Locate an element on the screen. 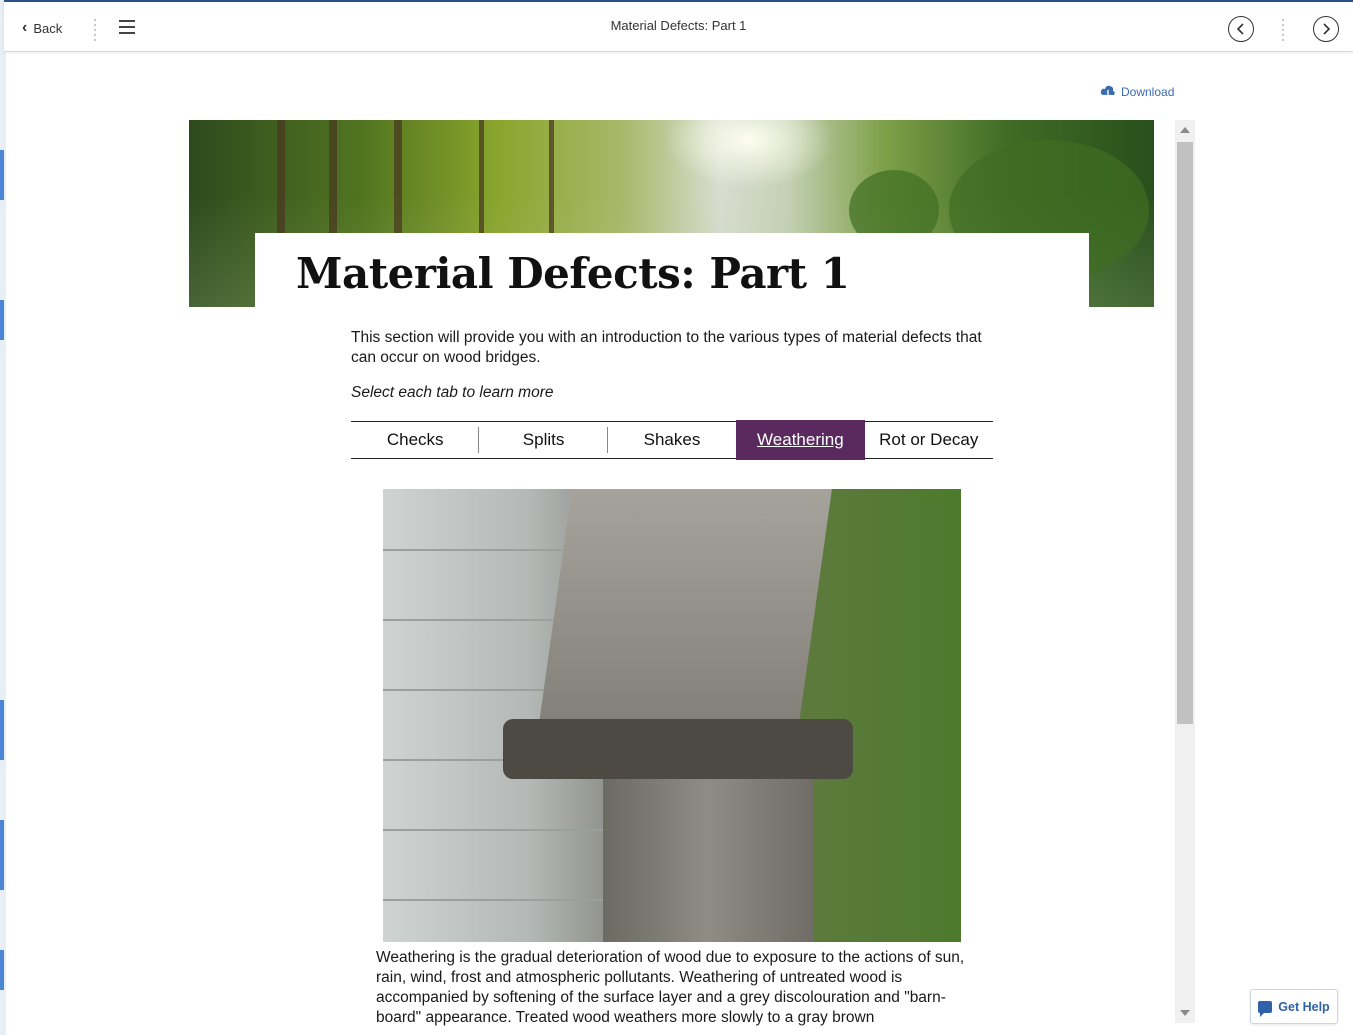 The height and width of the screenshot is (1035, 1353). scrollbar is located at coordinates (1185, 571).